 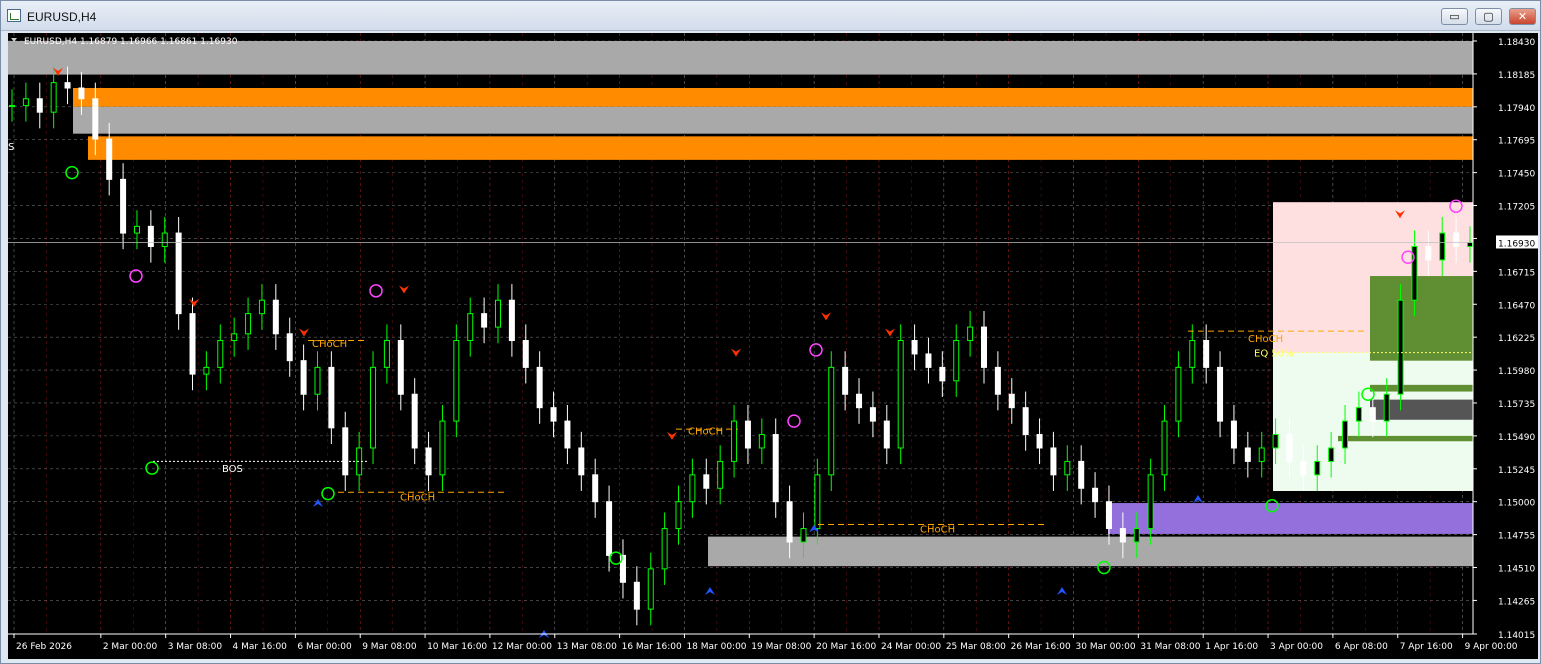 What do you see at coordinates (1516, 602) in the screenshot?
I see `y-tick-label: 1.14265` at bounding box center [1516, 602].